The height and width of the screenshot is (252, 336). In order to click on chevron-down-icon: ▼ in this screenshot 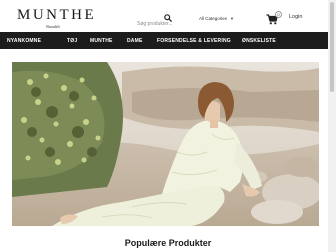, I will do `click(232, 18)`.